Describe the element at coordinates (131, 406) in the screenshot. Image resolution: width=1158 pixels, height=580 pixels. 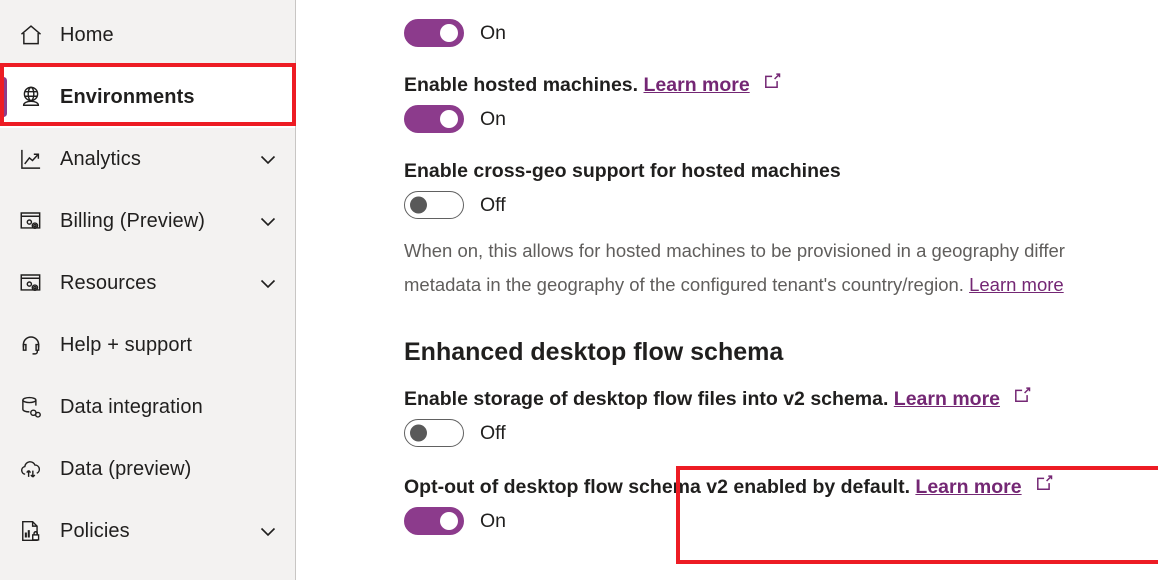
I see `sidebar-item-label: Data integration` at that location.